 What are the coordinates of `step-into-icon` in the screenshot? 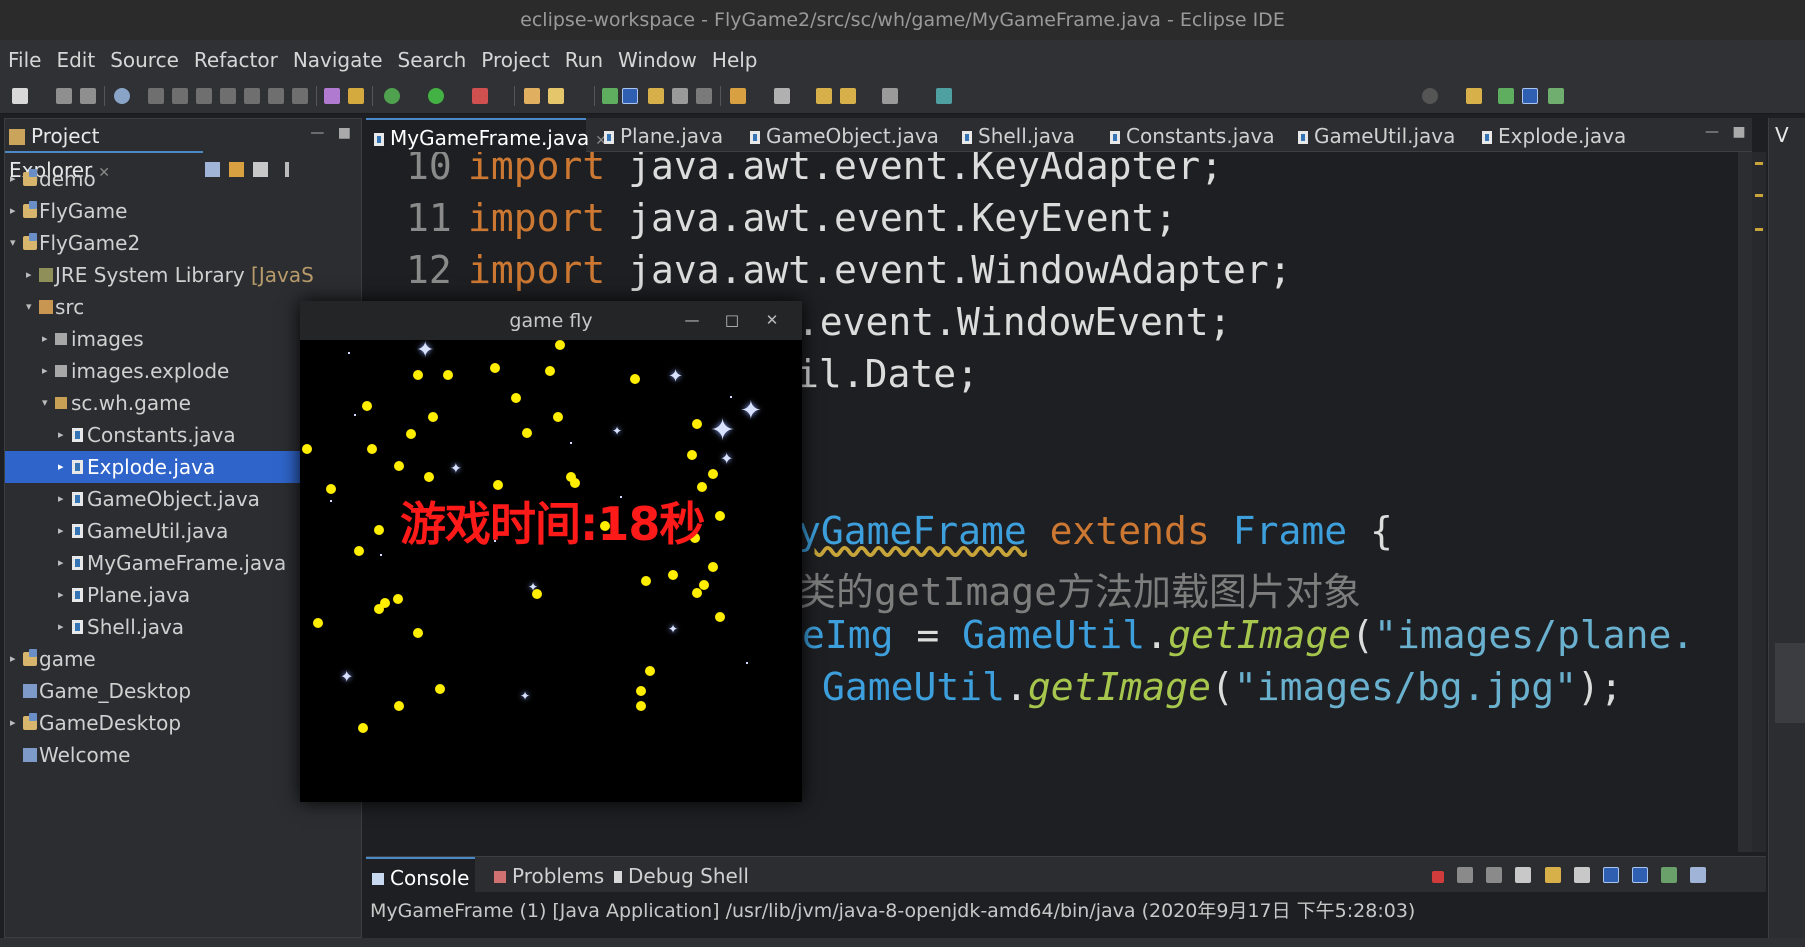 It's located at (252, 96).